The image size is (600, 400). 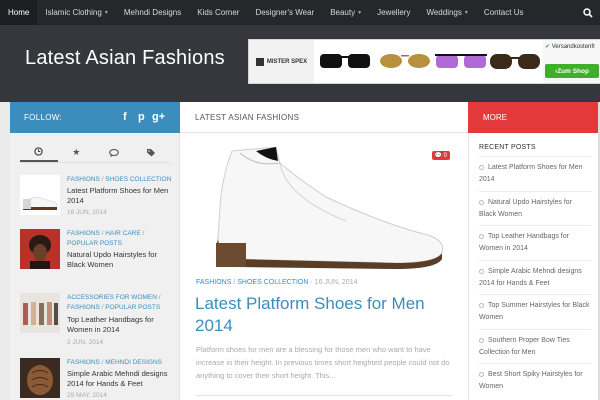 What do you see at coordinates (87, 395) in the screenshot?
I see `post-date: 29 MAY, 2014` at bounding box center [87, 395].